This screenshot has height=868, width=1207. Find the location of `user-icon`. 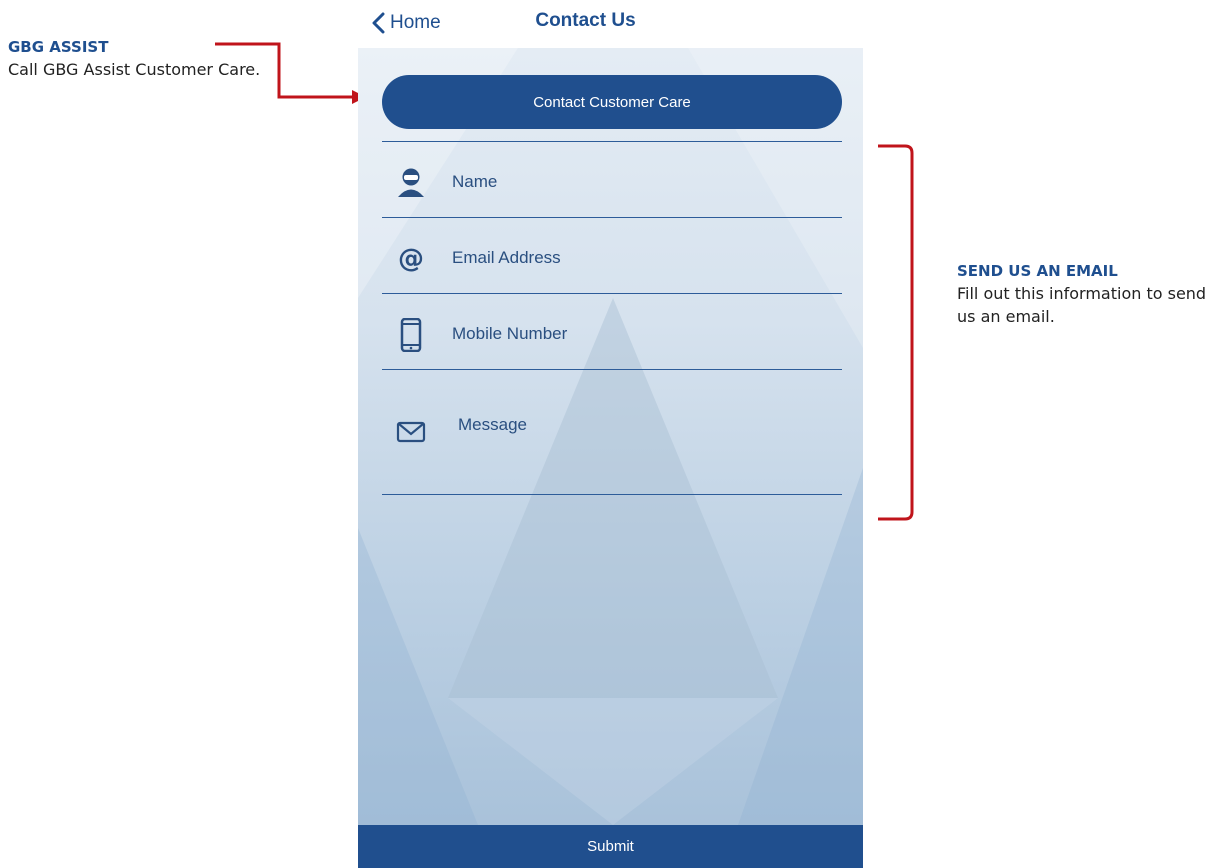

user-icon is located at coordinates (411, 183).